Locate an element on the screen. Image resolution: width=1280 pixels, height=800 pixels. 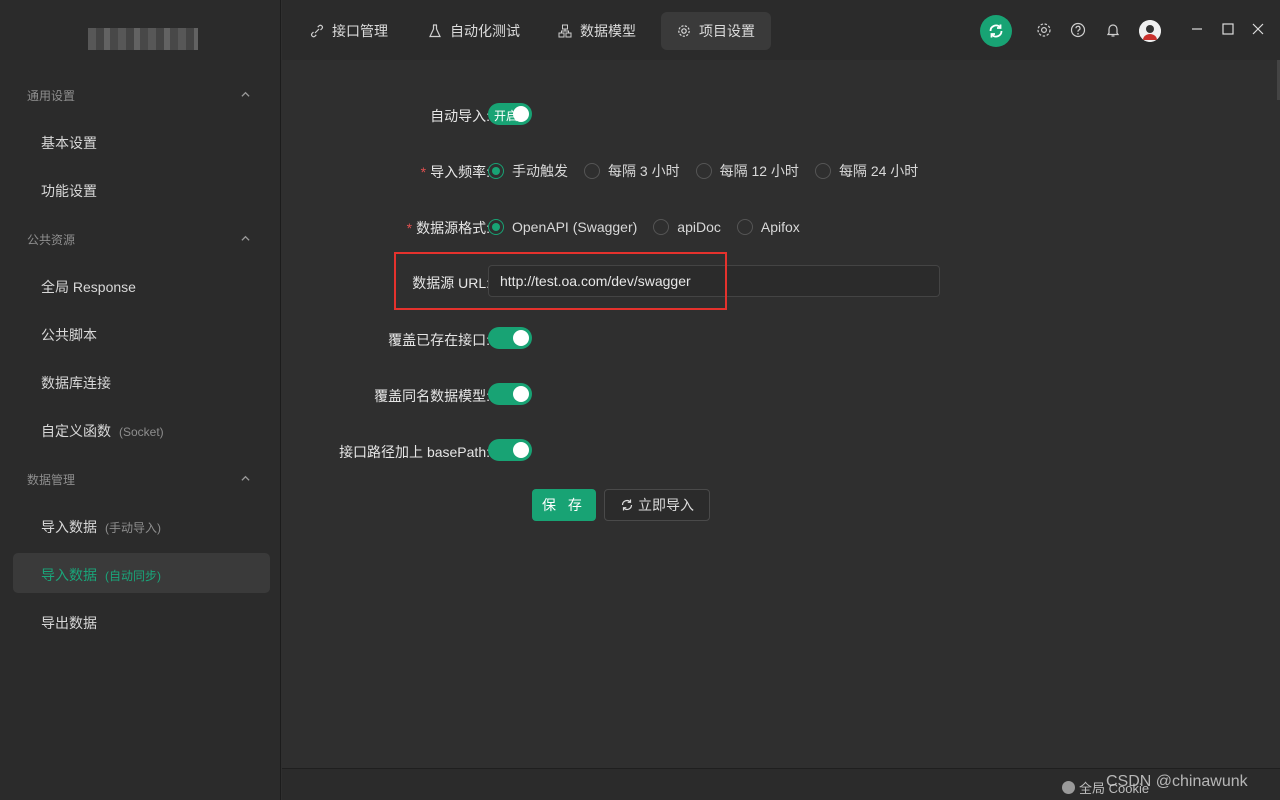
format-option-apidoc: apiDoc is located at coordinates (687, 227).